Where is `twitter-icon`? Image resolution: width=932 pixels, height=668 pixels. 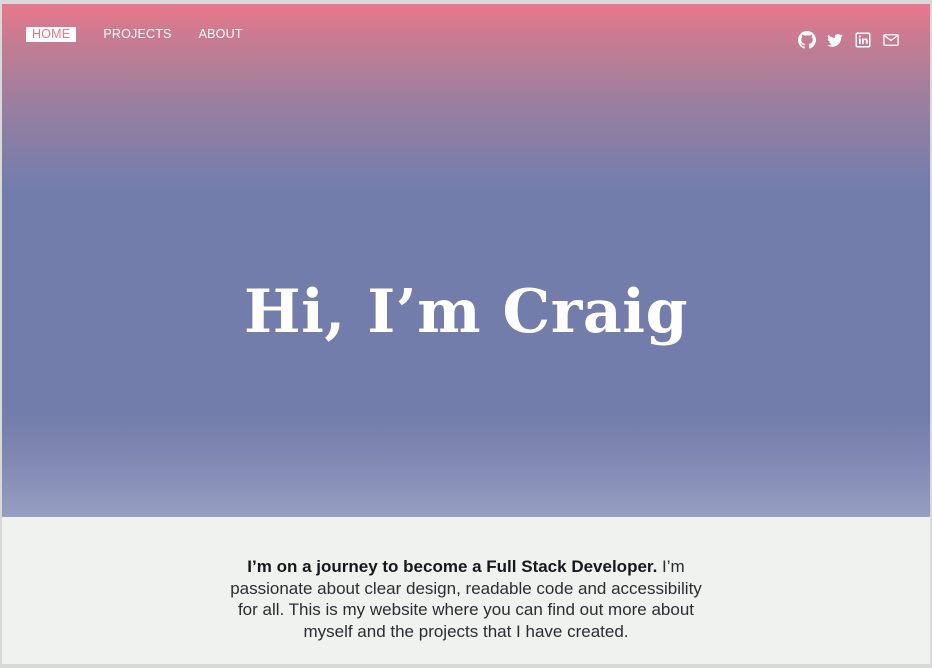
twitter-icon is located at coordinates (835, 40).